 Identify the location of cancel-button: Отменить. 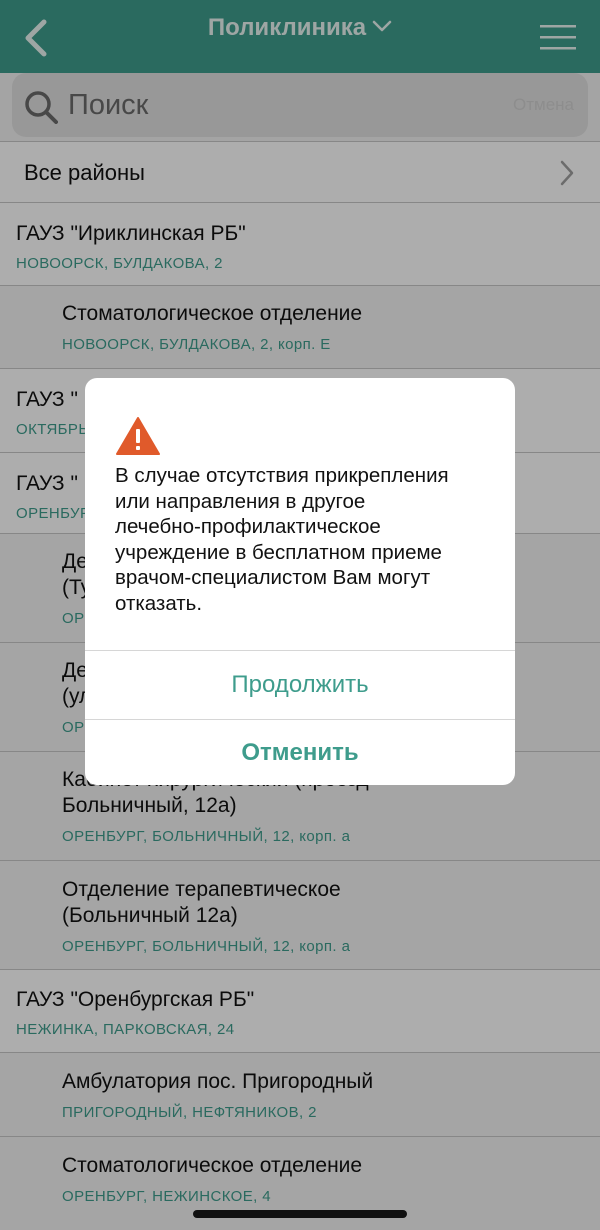
(300, 752).